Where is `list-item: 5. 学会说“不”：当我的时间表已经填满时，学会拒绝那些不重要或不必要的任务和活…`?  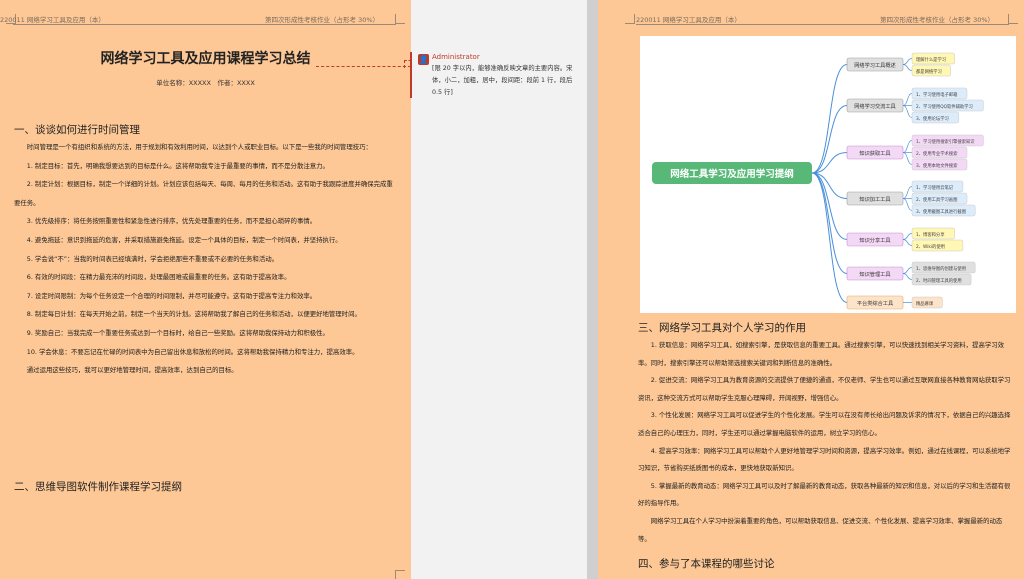 list-item: 5. 学会说“不”：当我的时间表已经填满时，学会拒绝那些不重要或不必要的任务和活… is located at coordinates (152, 258).